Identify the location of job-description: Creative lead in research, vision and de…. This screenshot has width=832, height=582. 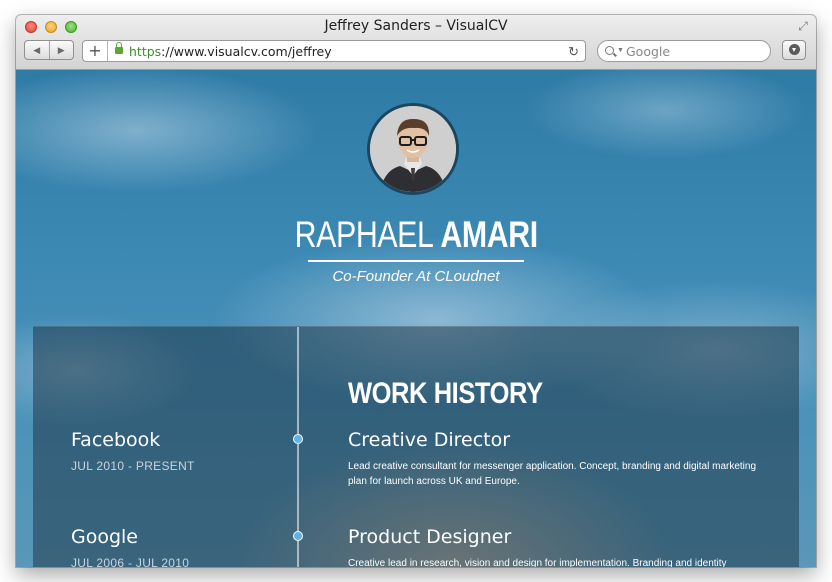
(537, 562).